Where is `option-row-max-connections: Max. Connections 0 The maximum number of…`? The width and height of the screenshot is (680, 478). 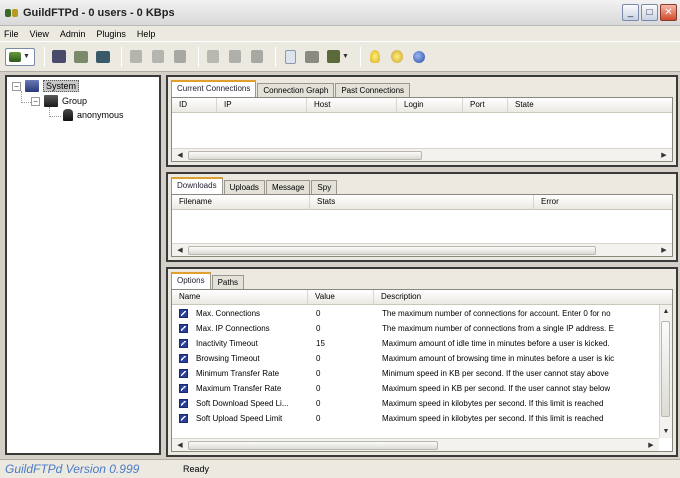
option-row-max-connections: Max. Connections 0 The maximum number of… is located at coordinates (417, 313).